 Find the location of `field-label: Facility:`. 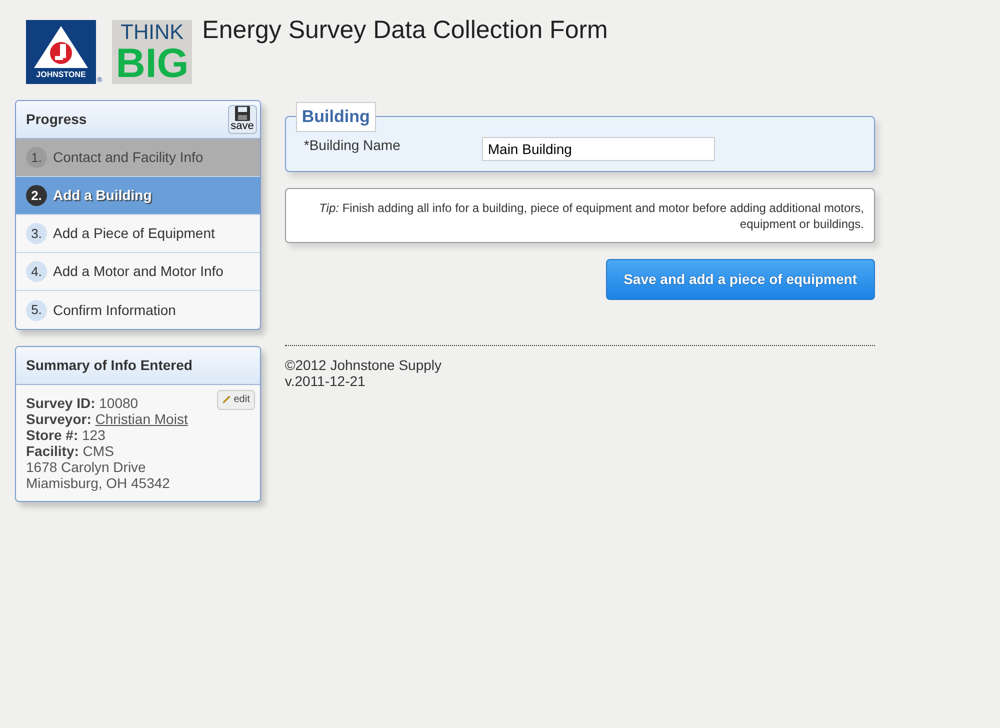

field-label: Facility: is located at coordinates (52, 451).